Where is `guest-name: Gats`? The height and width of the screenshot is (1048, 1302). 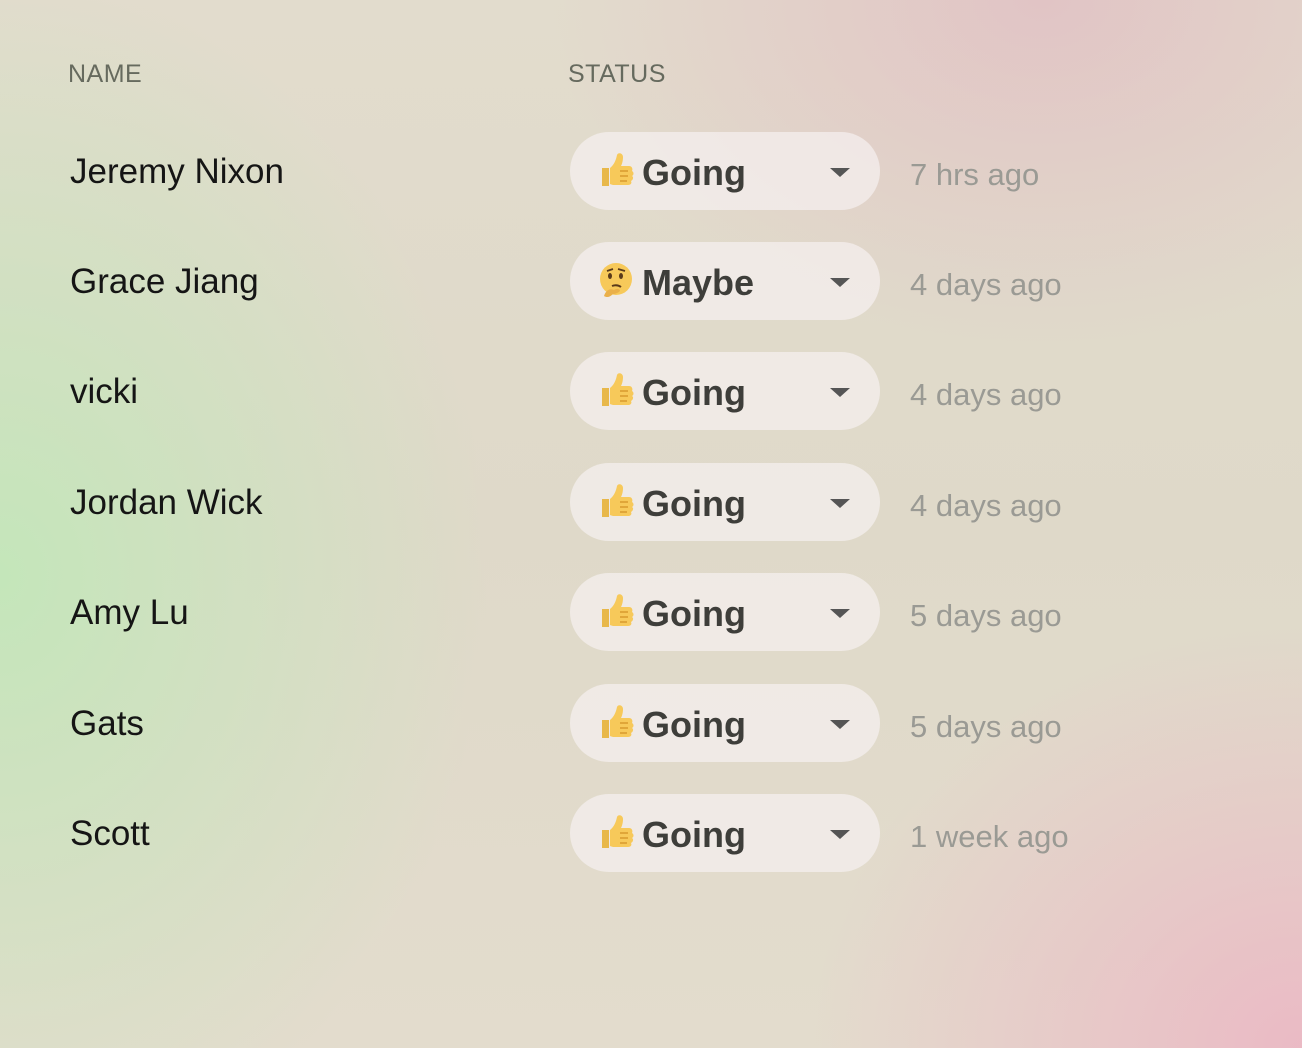
guest-name: Gats is located at coordinates (107, 723).